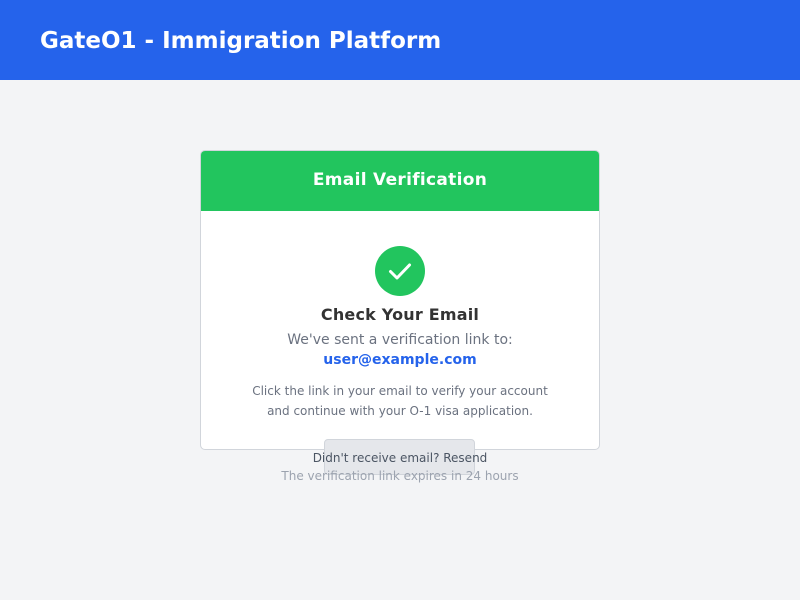 The width and height of the screenshot is (800, 600). What do you see at coordinates (400, 340) in the screenshot?
I see `sent-link-text: We've sent a verification link to:` at bounding box center [400, 340].